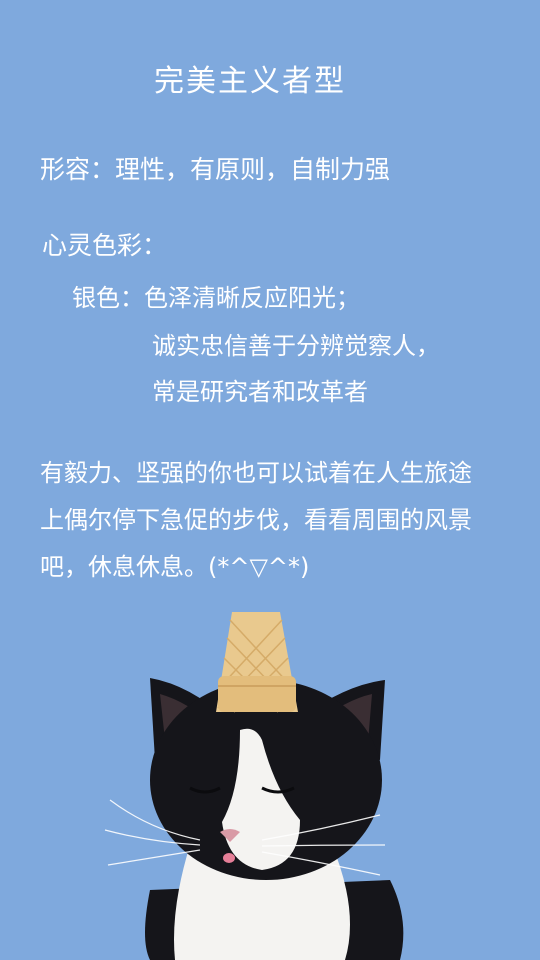 Image resolution: width=540 pixels, height=960 pixels. I want to click on cat-tongue, so click(229, 858).